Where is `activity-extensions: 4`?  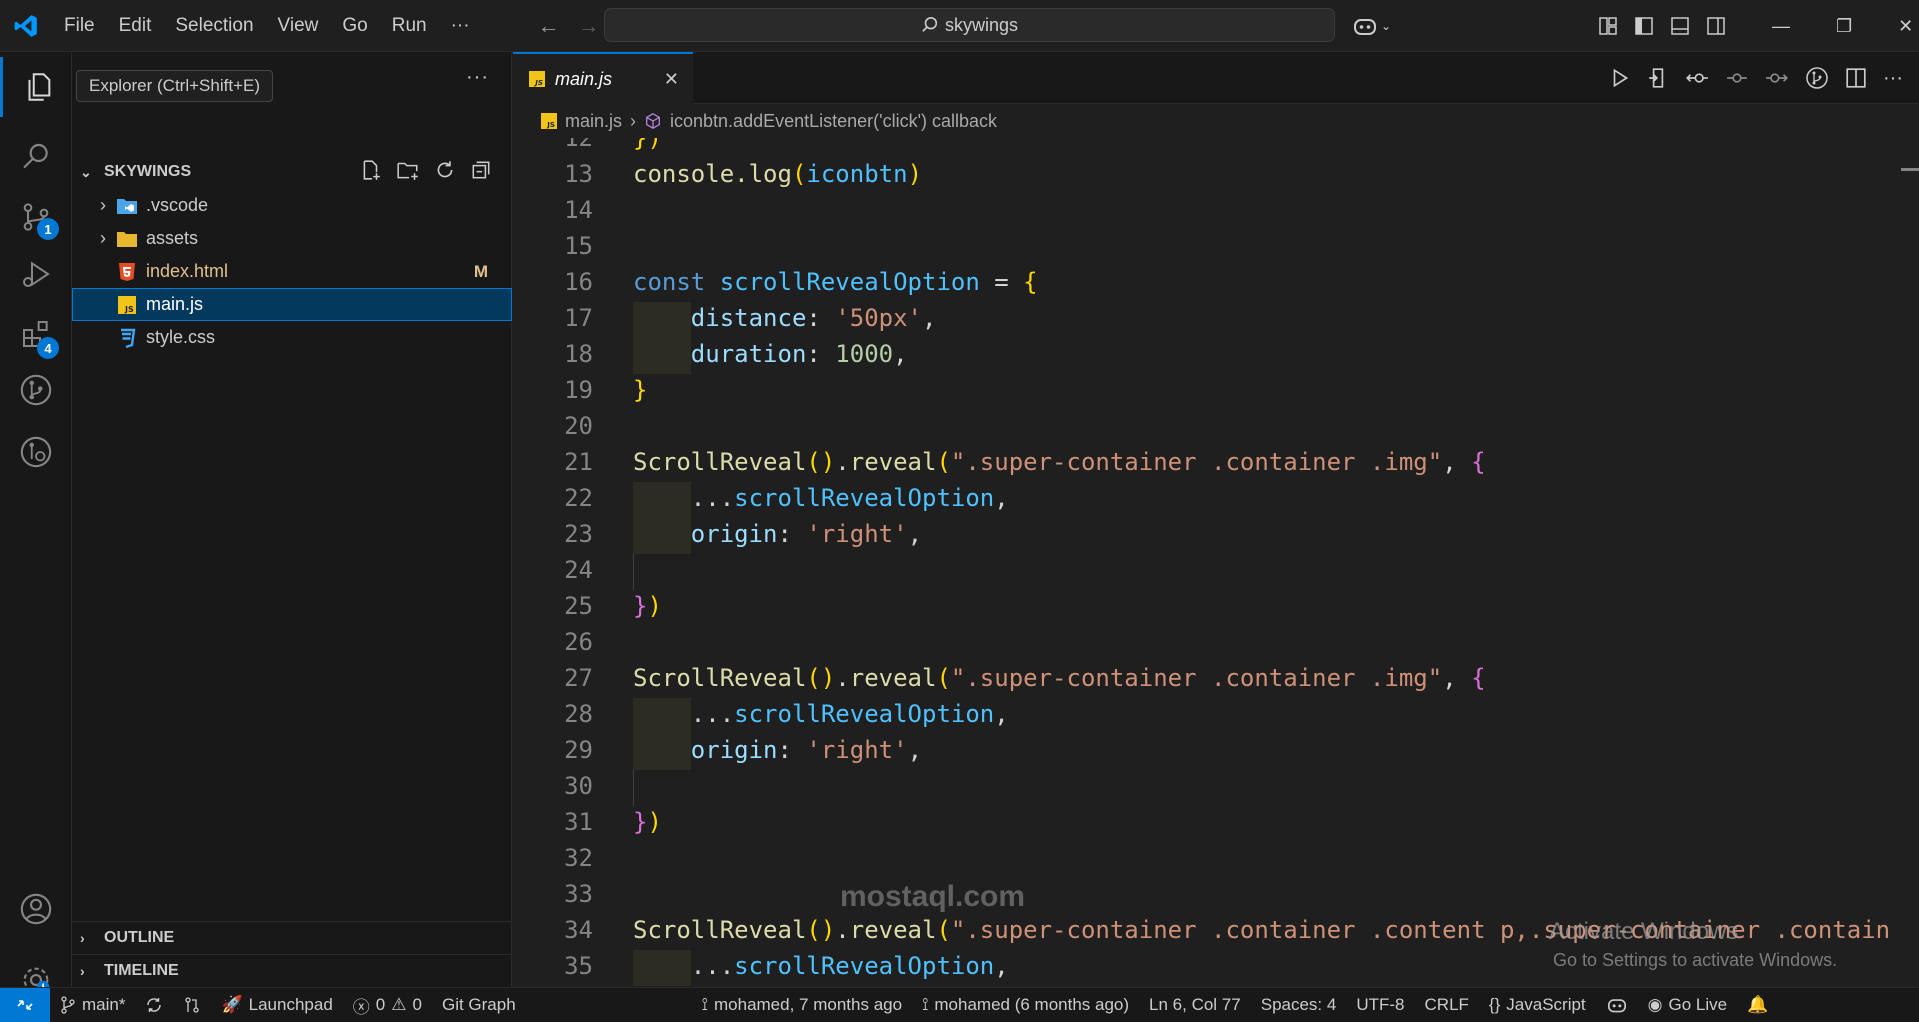
activity-extensions: 4 is located at coordinates (36, 334).